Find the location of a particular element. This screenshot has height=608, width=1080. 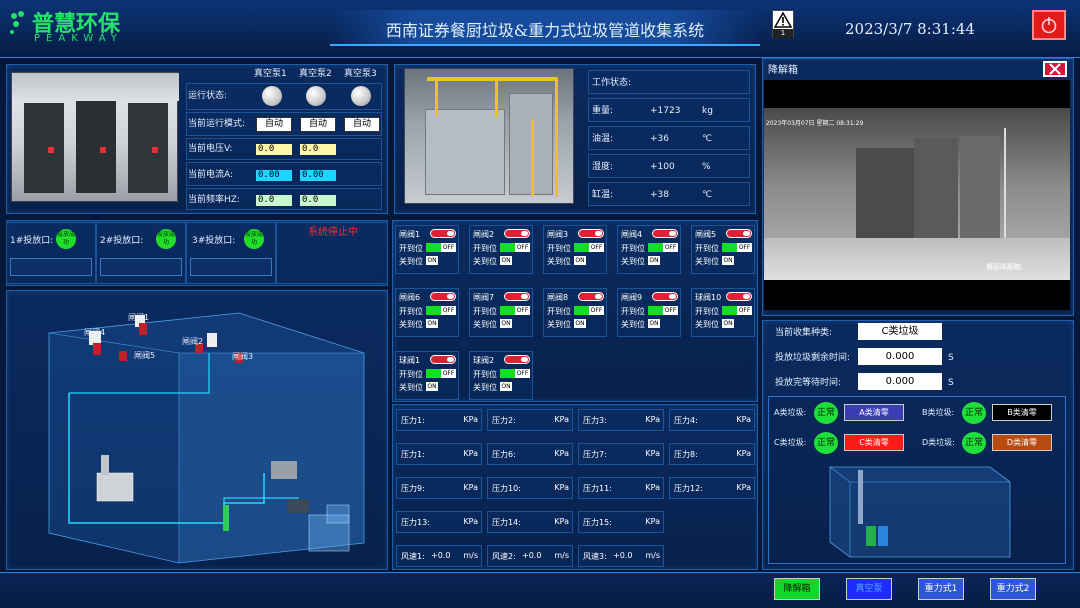

valve-card: 闸阀2 开到位 OFF 关到位 ON is located at coordinates (501, 249).